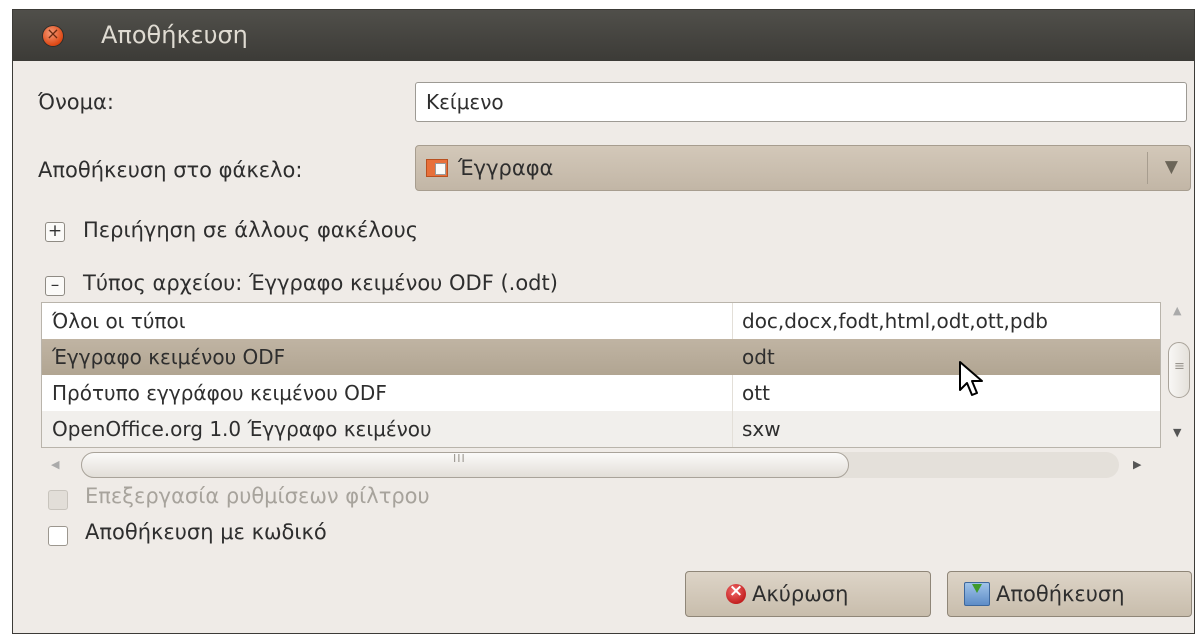  Describe the element at coordinates (174, 35) in the screenshot. I see `window-title: Αποθήκευση` at that location.